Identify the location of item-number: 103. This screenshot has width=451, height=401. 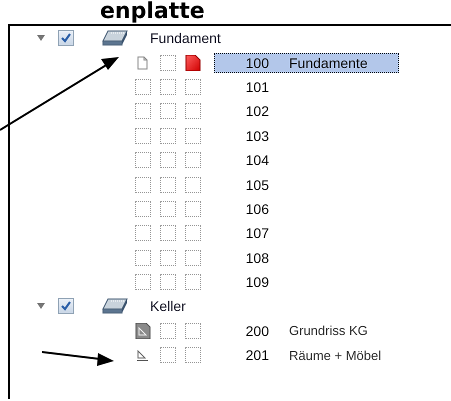
(256, 136).